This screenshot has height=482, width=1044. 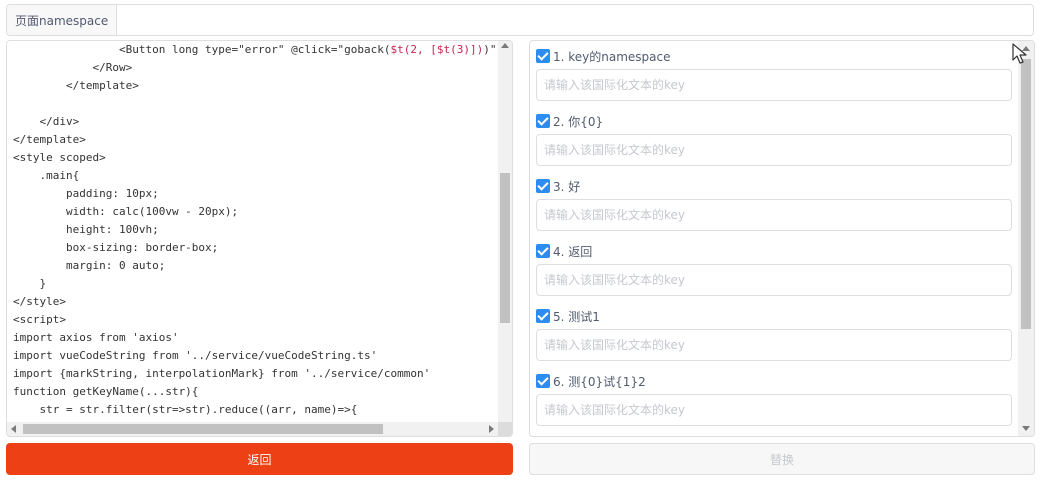 What do you see at coordinates (116, 247) in the screenshot?
I see `code-token: box-sizing: border-box;` at bounding box center [116, 247].